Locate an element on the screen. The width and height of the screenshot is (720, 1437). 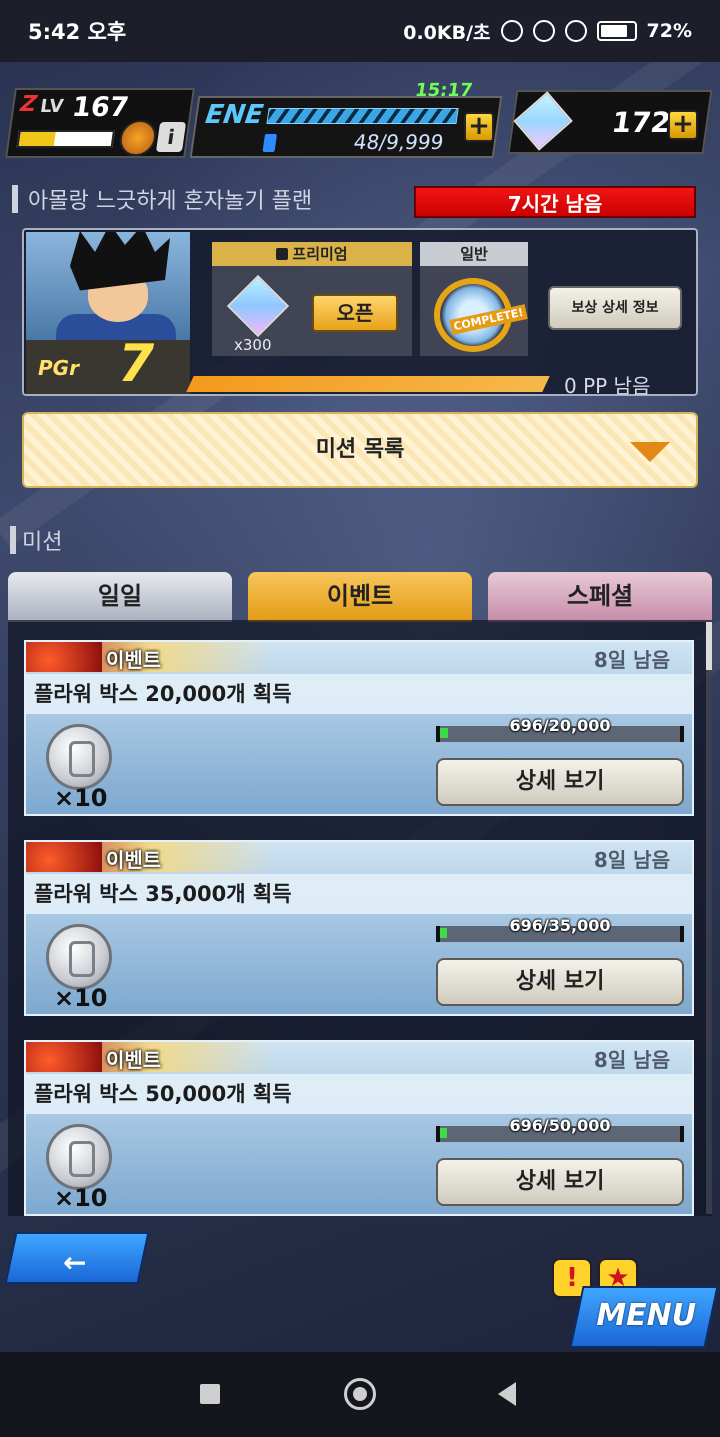
level-label: LV is located at coordinates (51, 106).